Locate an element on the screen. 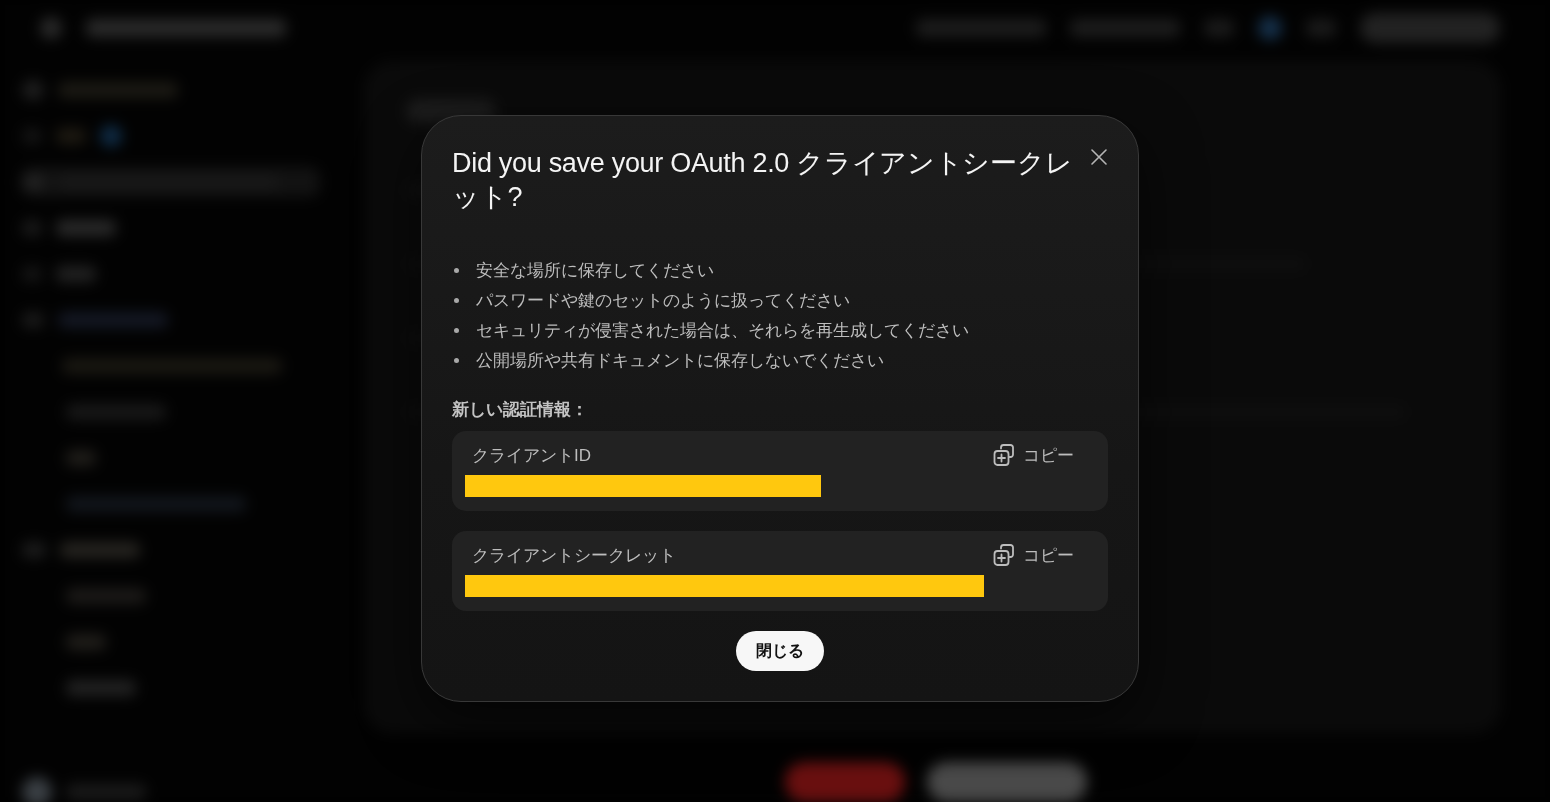 The width and height of the screenshot is (1550, 802). tip-text: パスワードや鍵のセットのように扱ってください is located at coordinates (663, 300).